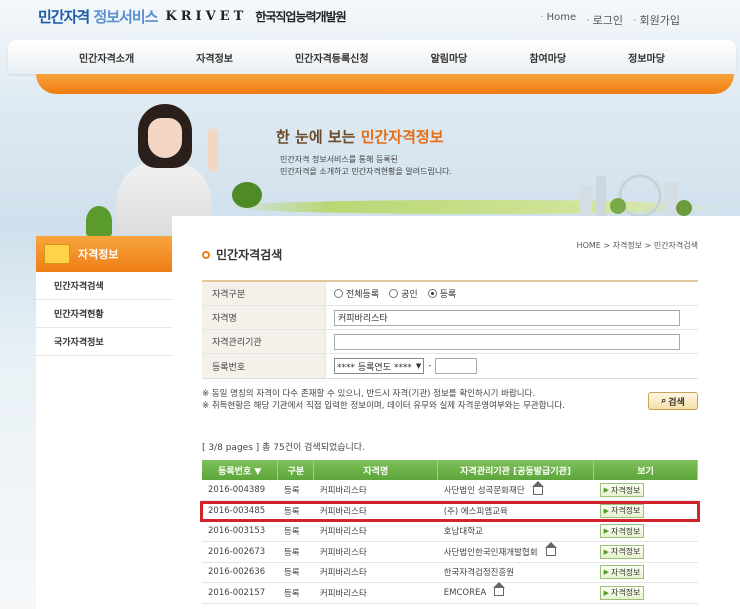 The height and width of the screenshot is (609, 740). Describe the element at coordinates (296, 470) in the screenshot. I see `col-header-type: 구분` at that location.